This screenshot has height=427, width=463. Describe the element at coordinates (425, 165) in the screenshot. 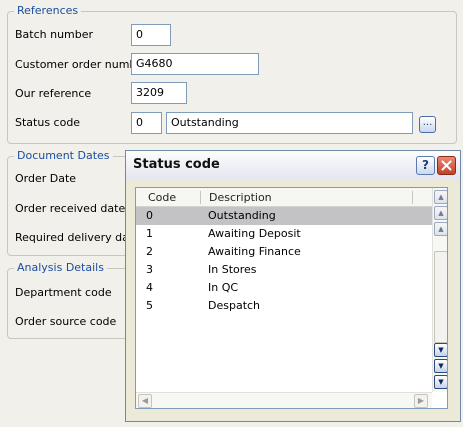

I see `help-button: ?` at that location.